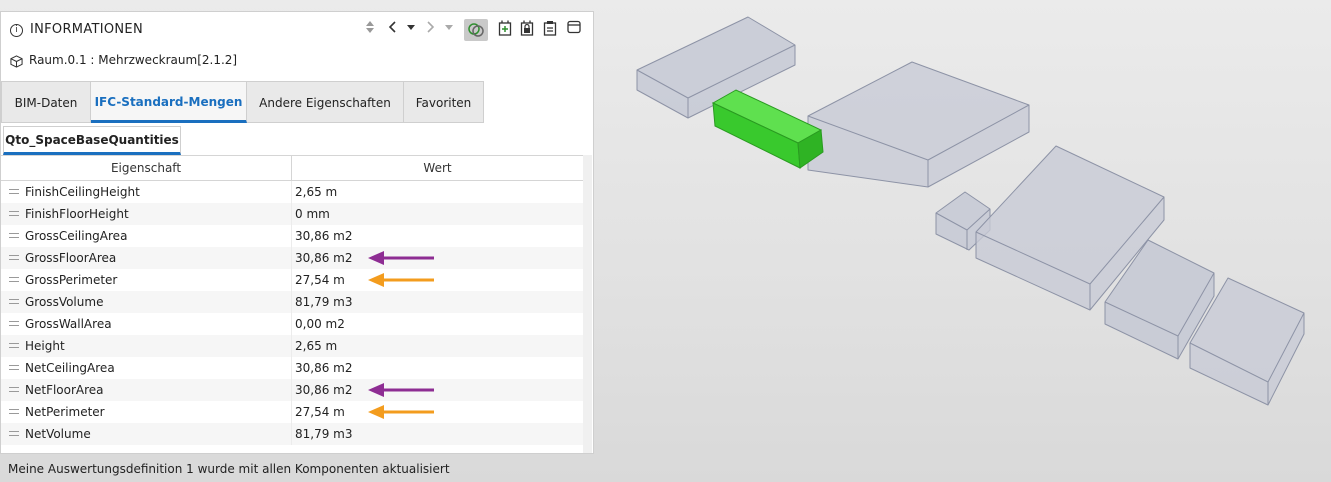  I want to click on chevron-right-icon, so click(430, 30).